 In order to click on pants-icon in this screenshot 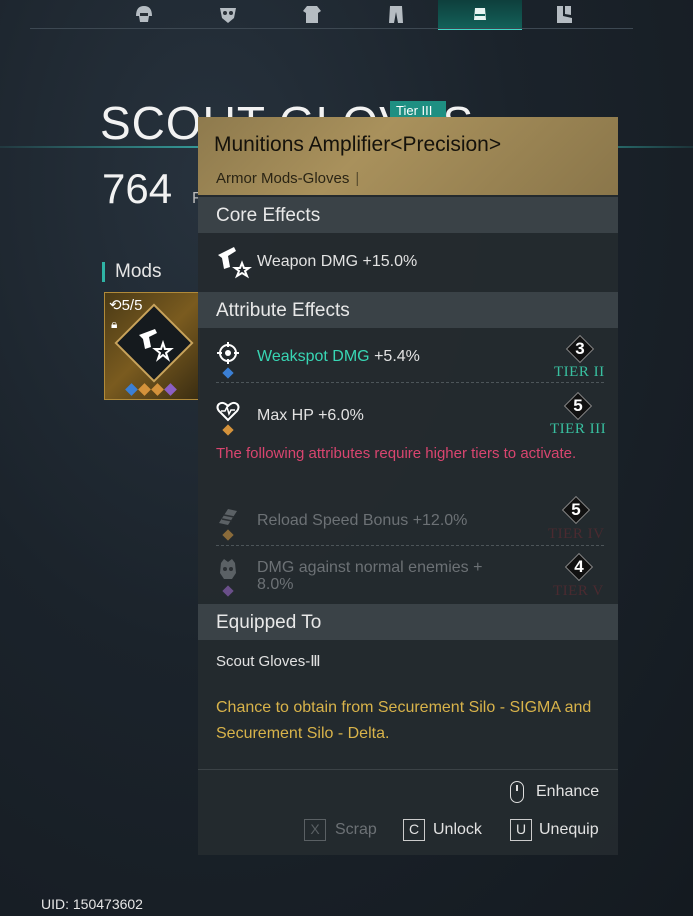, I will do `click(396, 14)`.